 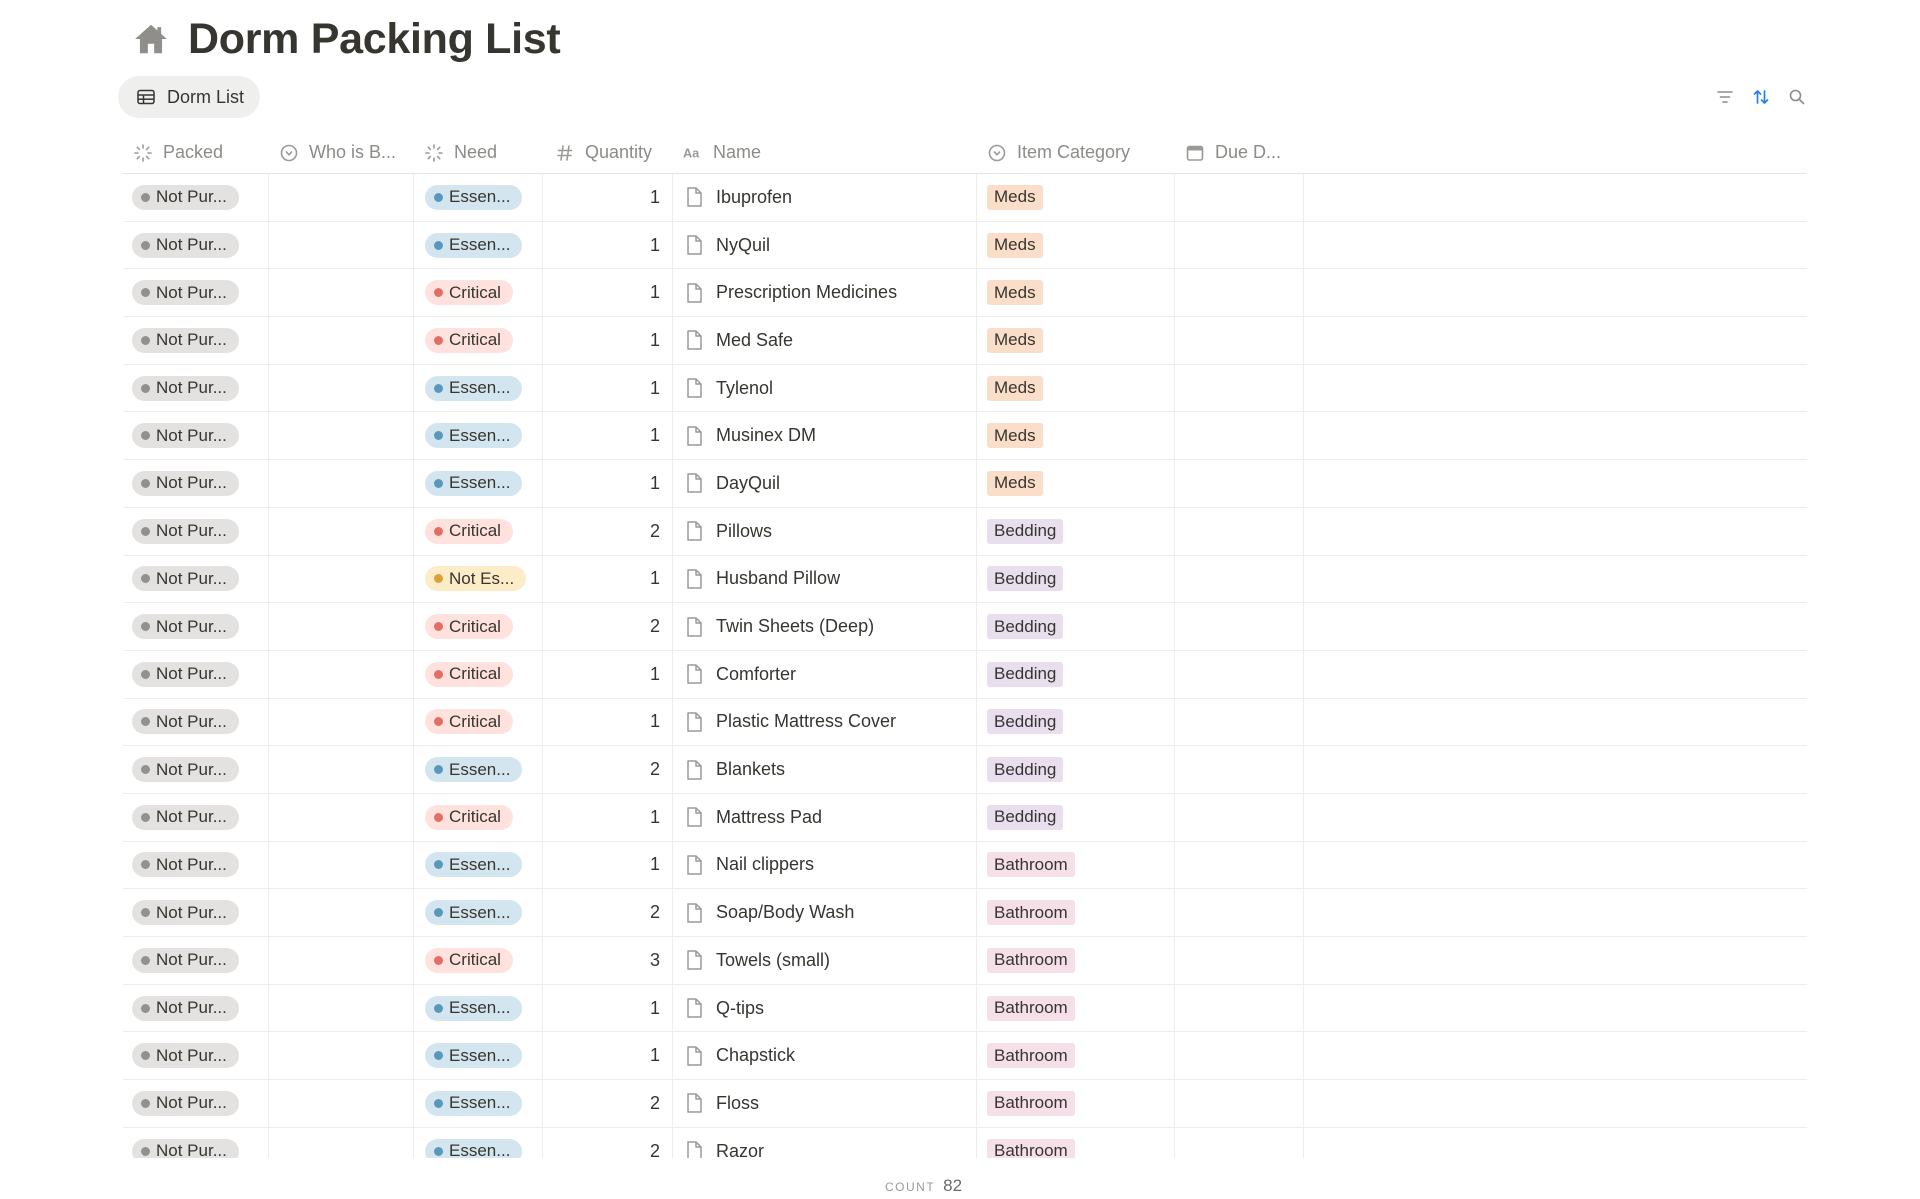 I want to click on column-header-item-category: Item Category, so click(x=1076, y=152).